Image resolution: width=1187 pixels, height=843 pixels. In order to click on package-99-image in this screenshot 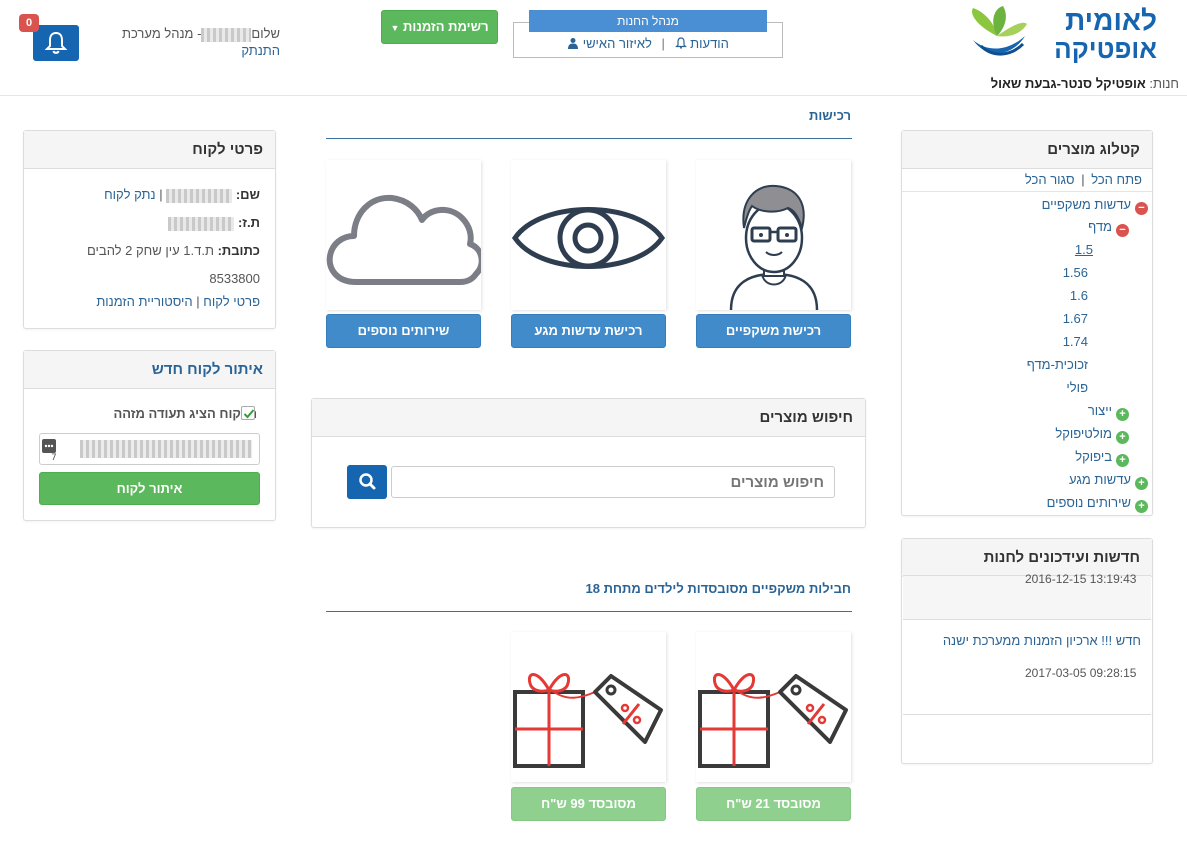, I will do `click(588, 707)`.